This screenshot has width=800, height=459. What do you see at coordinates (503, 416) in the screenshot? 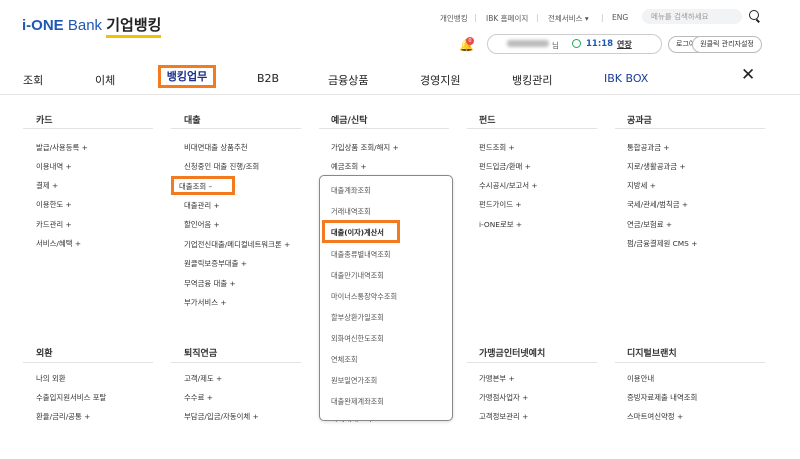
I see `menu-item: 고객정보관리 +` at bounding box center [503, 416].